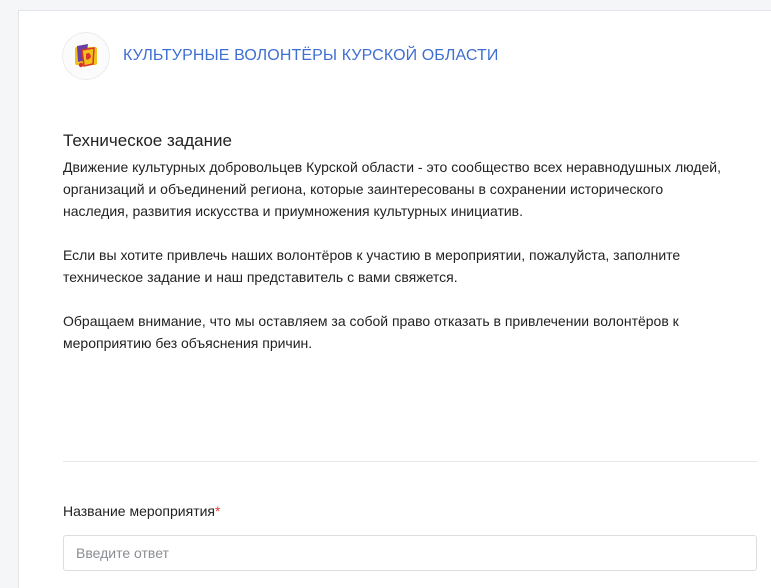 This screenshot has width=771, height=588. What do you see at coordinates (311, 56) in the screenshot?
I see `organization-name: КУЛЬТУРНЫЕ ВОЛОНТЁРЫ КУРСКОЙ ОБЛАСТИ` at bounding box center [311, 56].